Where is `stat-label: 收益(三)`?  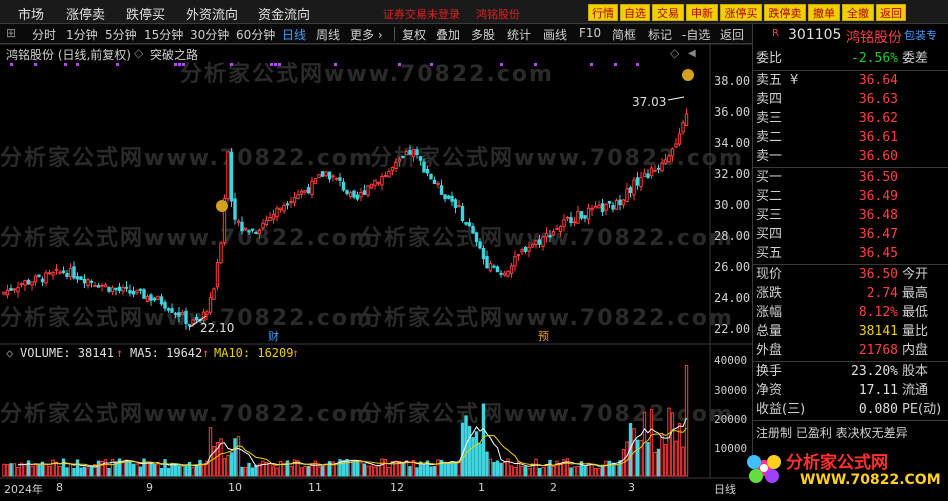 stat-label: 收益(三) is located at coordinates (781, 409).